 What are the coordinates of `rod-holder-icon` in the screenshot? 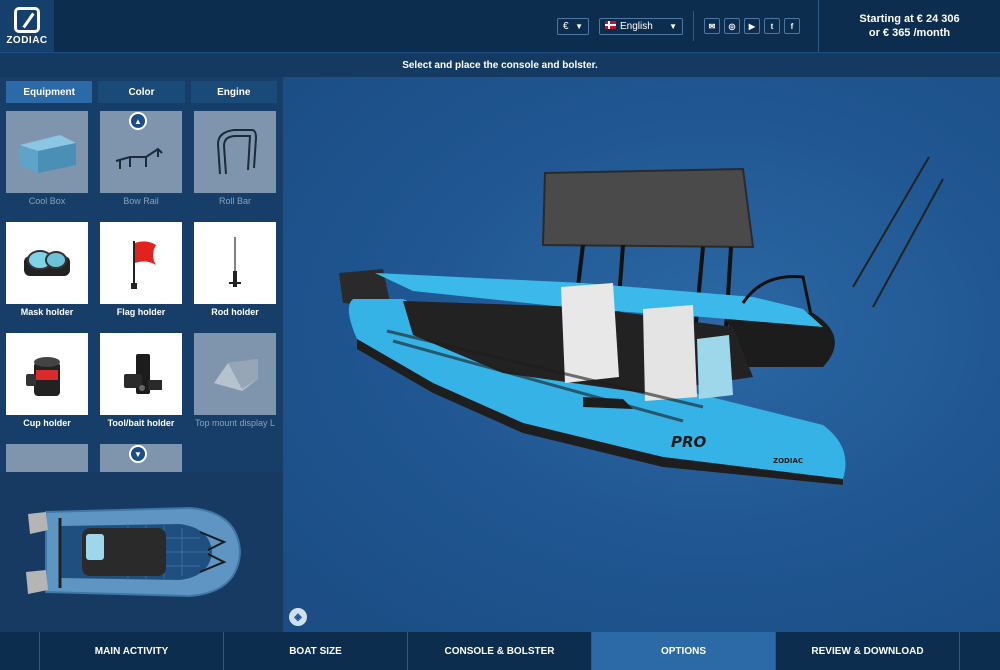 It's located at (235, 262).